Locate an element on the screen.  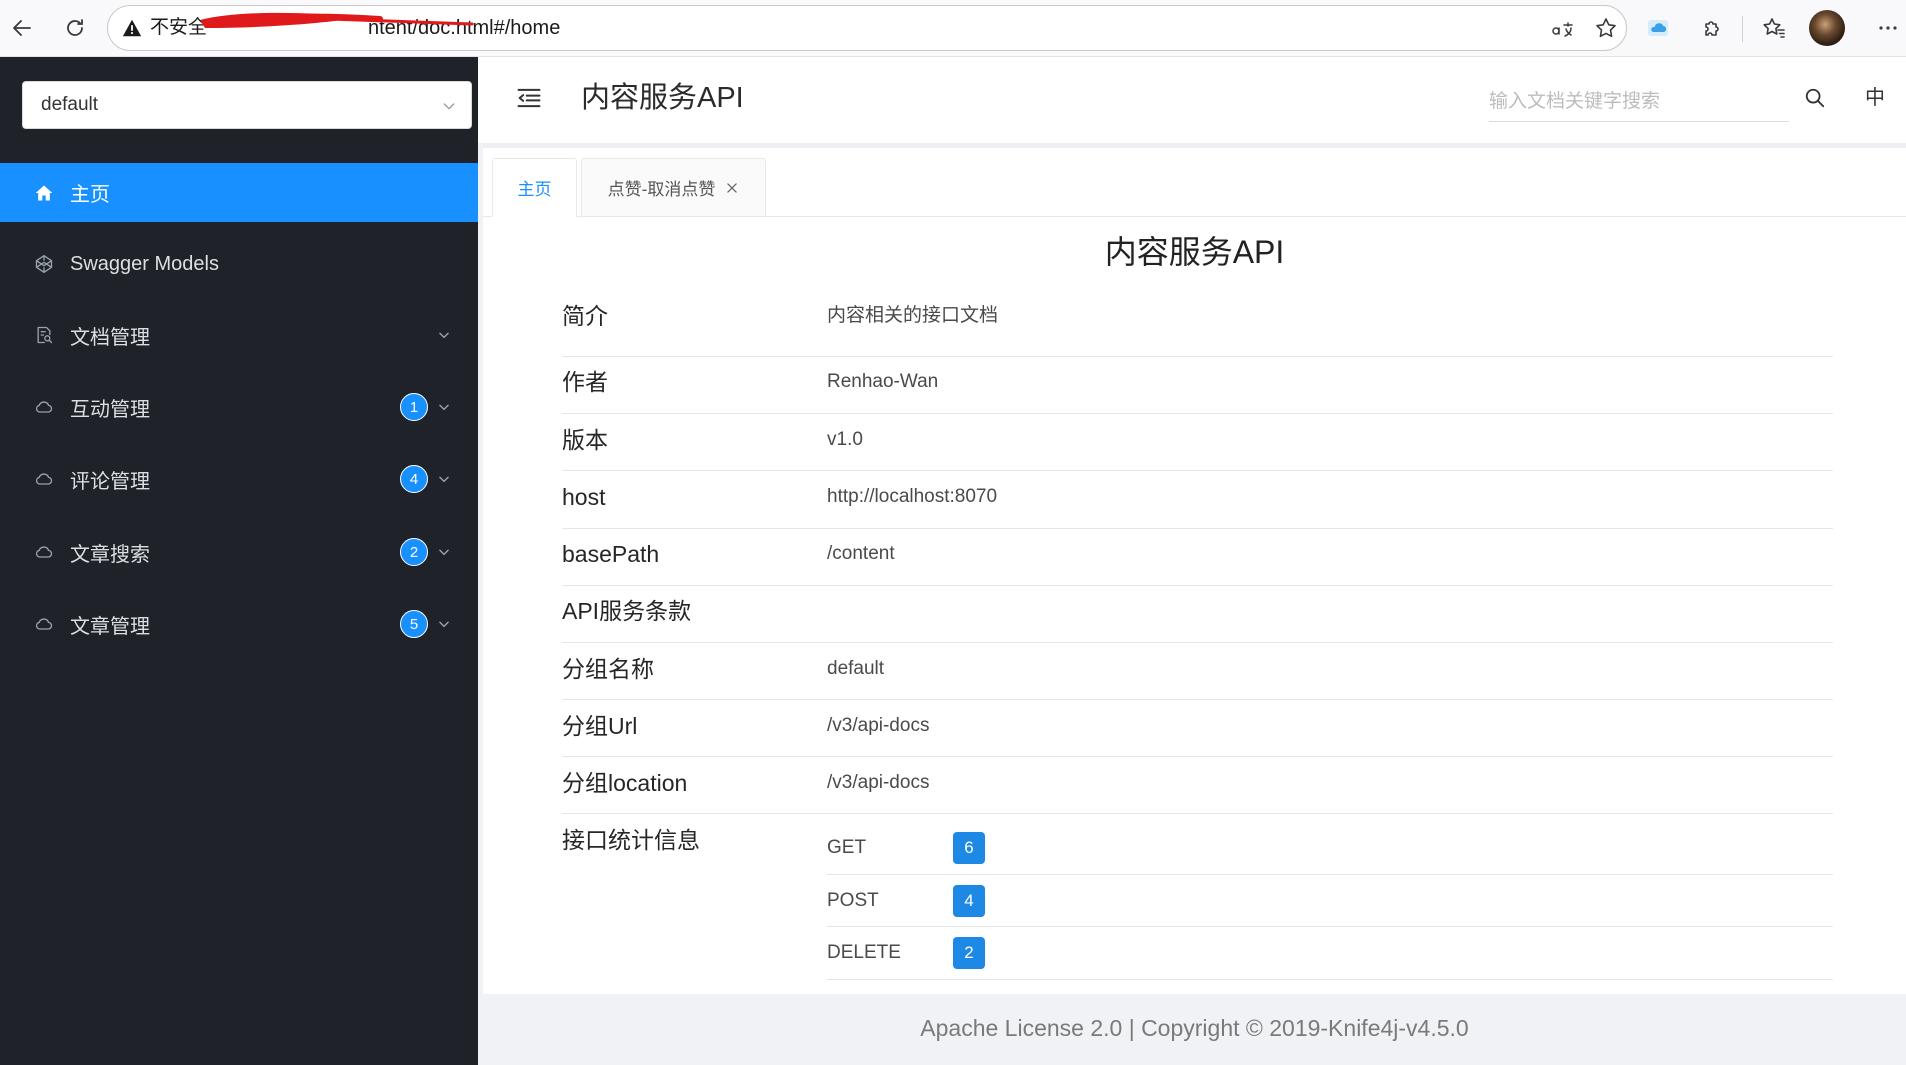
sidebar-item-interaction-management: 互动管理 1 is located at coordinates (239, 407).